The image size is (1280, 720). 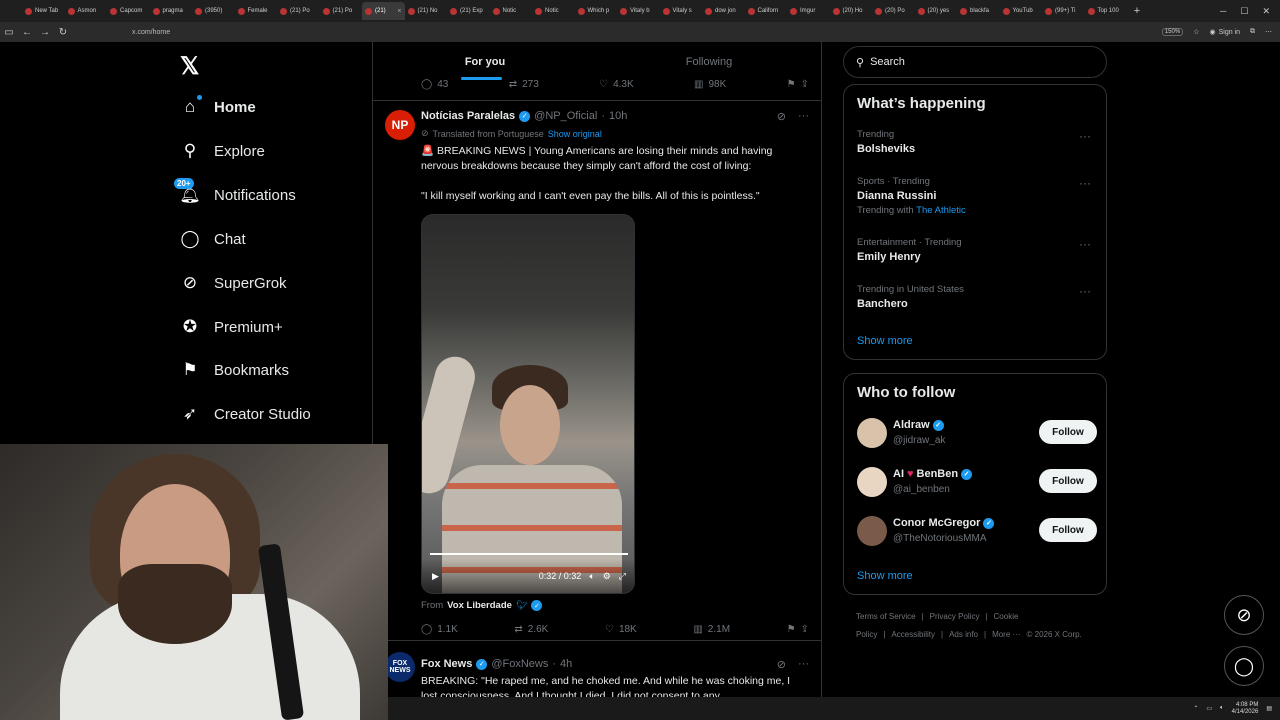 I want to click on footer-link: Terms of Service, so click(x=886, y=616).